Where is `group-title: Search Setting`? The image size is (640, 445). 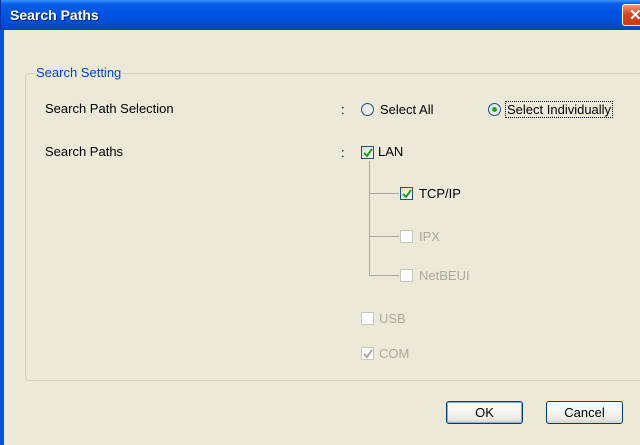 group-title: Search Setting is located at coordinates (79, 72).